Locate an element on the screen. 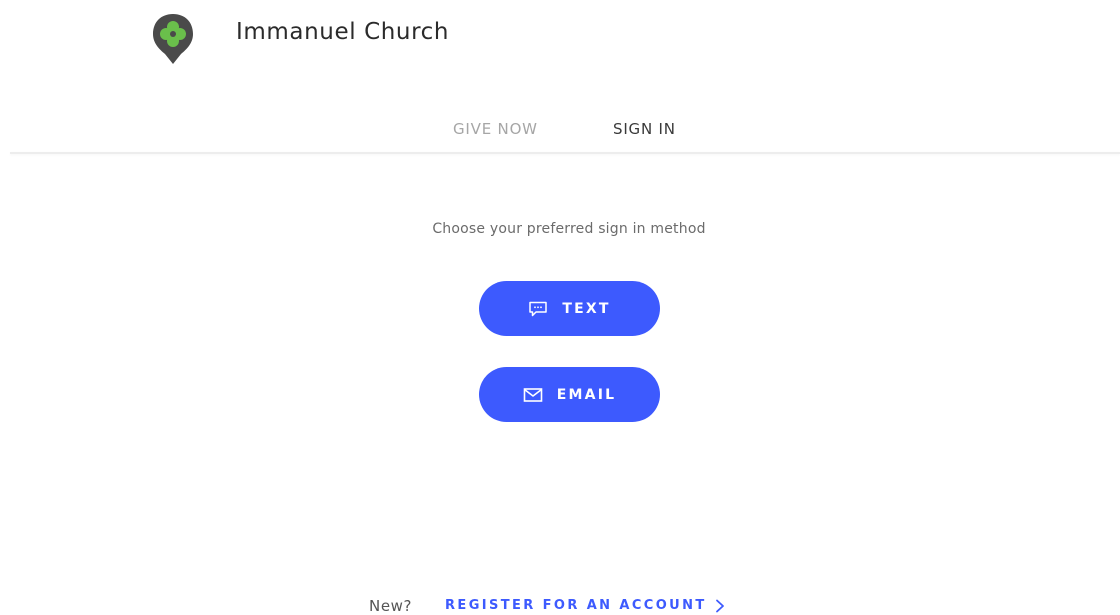 Image resolution: width=1120 pixels, height=615 pixels. org-name: Immanuel Church is located at coordinates (343, 32).